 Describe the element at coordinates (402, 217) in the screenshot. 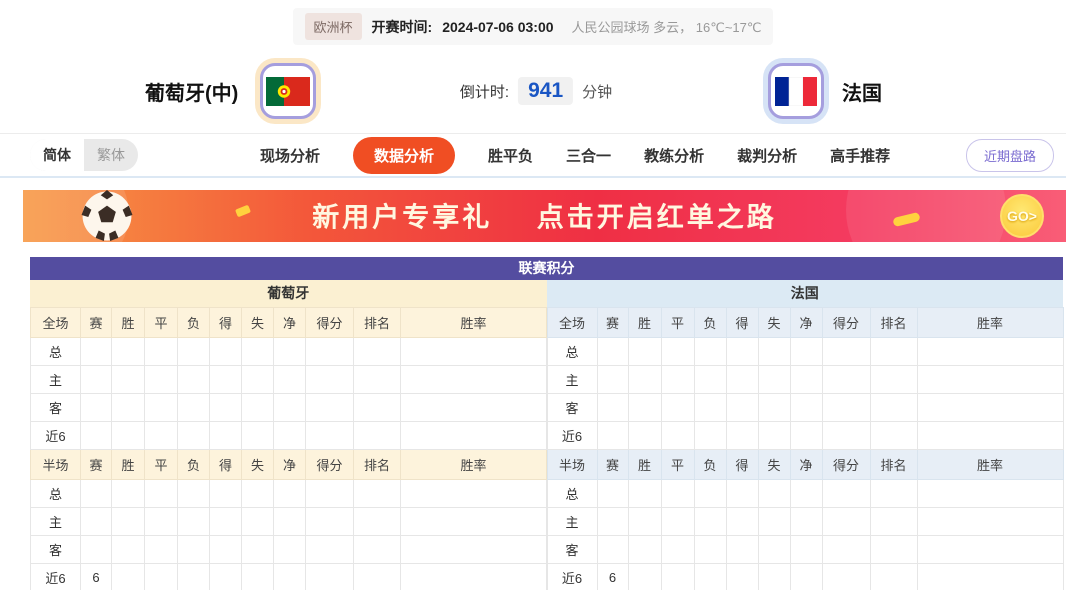

I see `banner-headline-1: 新用户专享礼` at that location.